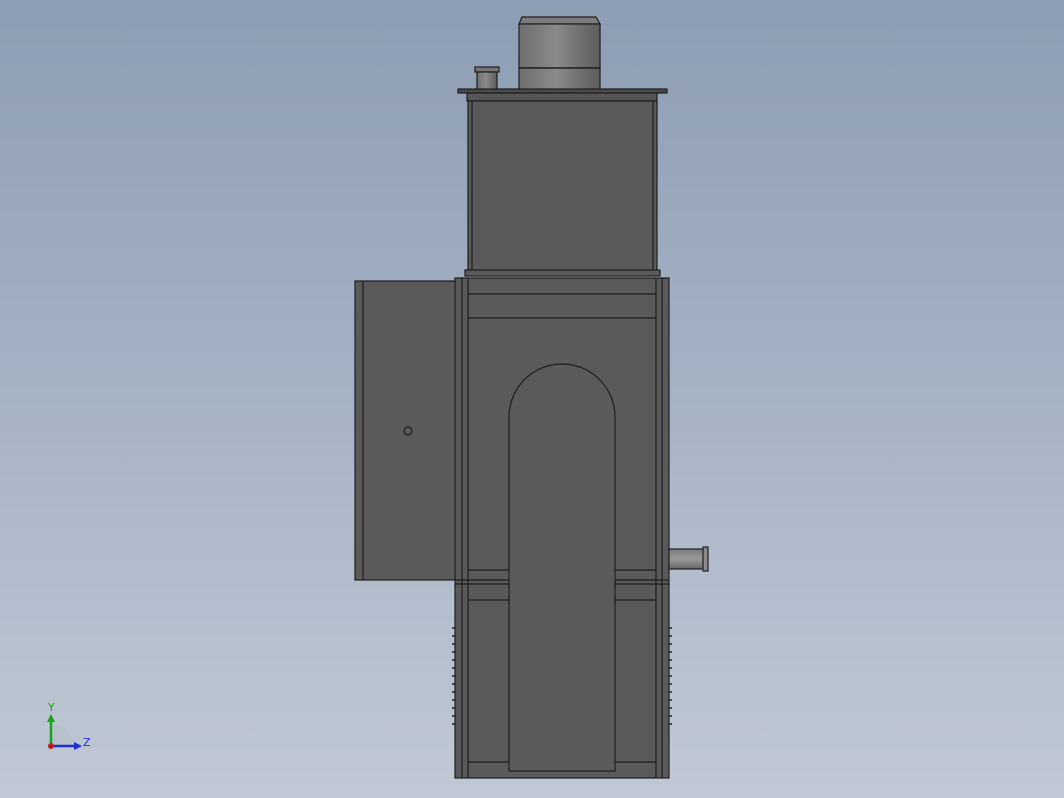 This screenshot has height=798, width=1064. I want to click on triad-z-label: Z, so click(87, 742).